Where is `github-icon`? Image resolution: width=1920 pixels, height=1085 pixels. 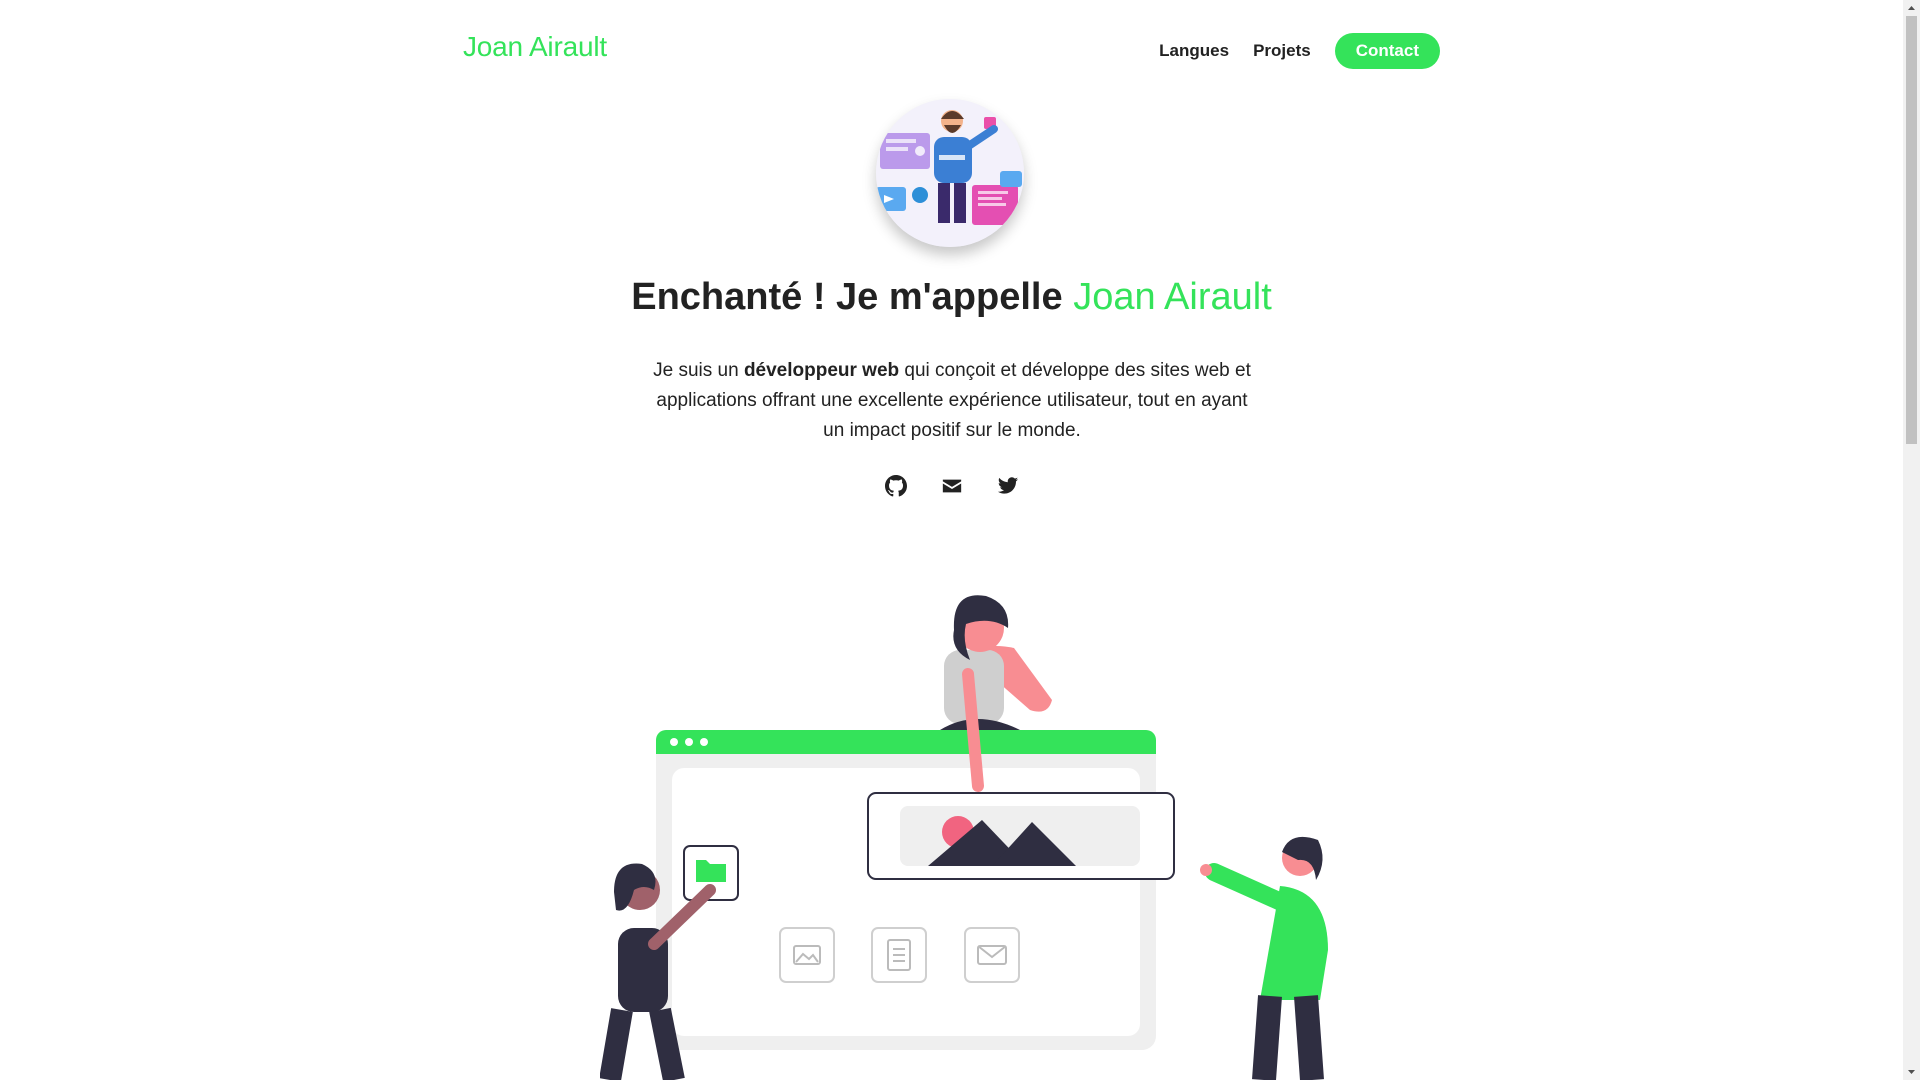
github-icon is located at coordinates (895, 486).